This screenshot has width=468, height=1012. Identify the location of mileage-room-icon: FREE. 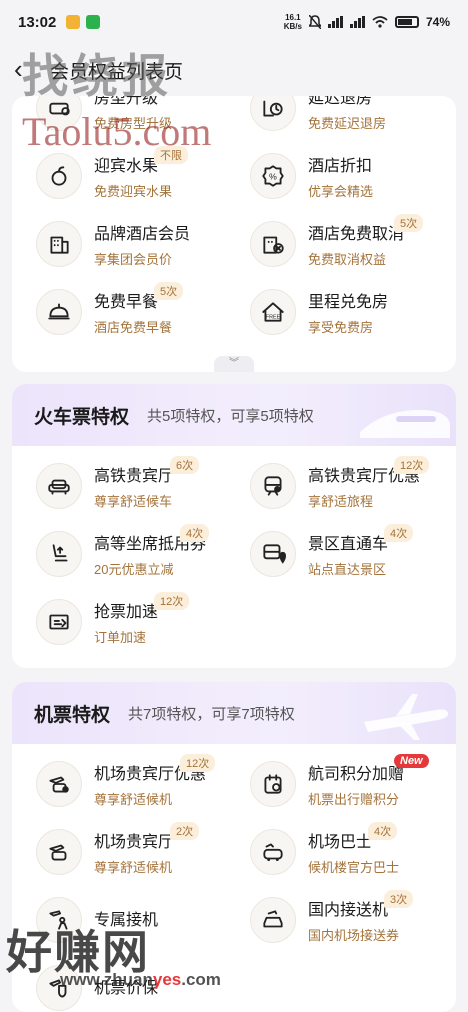
(273, 312).